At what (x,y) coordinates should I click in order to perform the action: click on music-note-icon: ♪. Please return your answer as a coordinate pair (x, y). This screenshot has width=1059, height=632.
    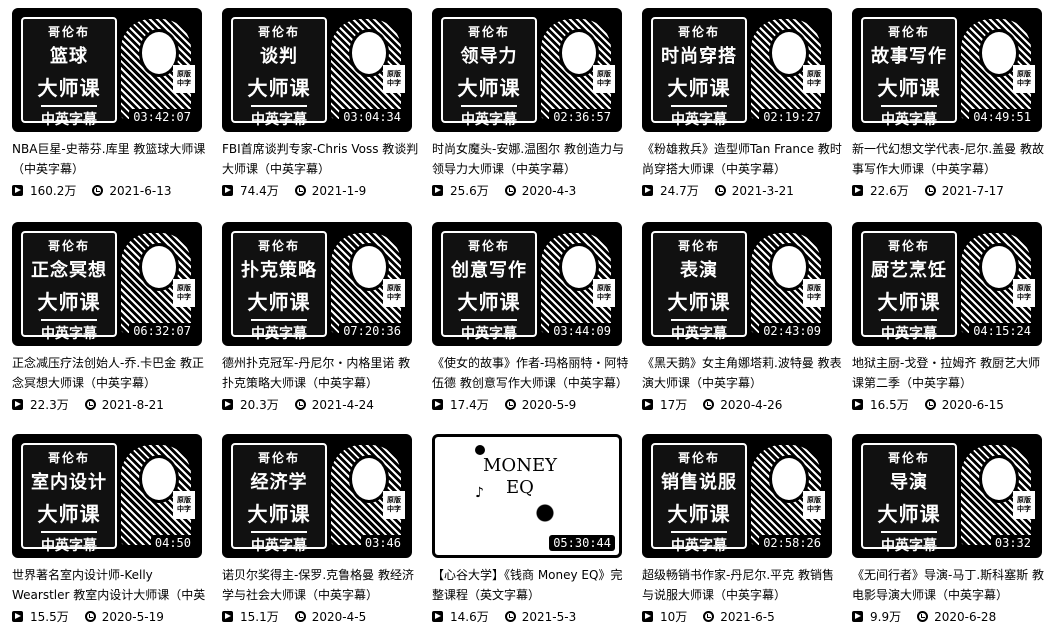
    Looking at the image, I should click on (479, 493).